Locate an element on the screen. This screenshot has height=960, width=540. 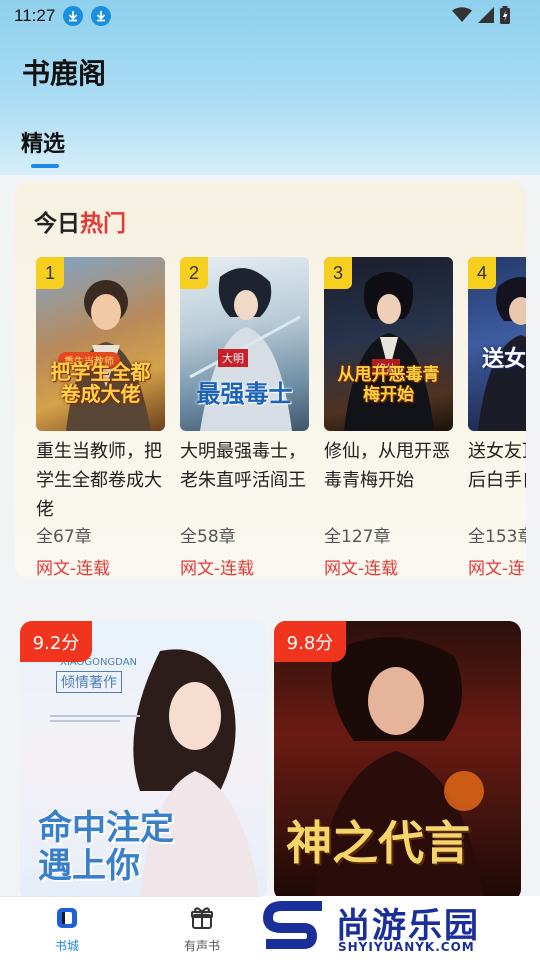
bookstore-icon is located at coordinates (67, 918).